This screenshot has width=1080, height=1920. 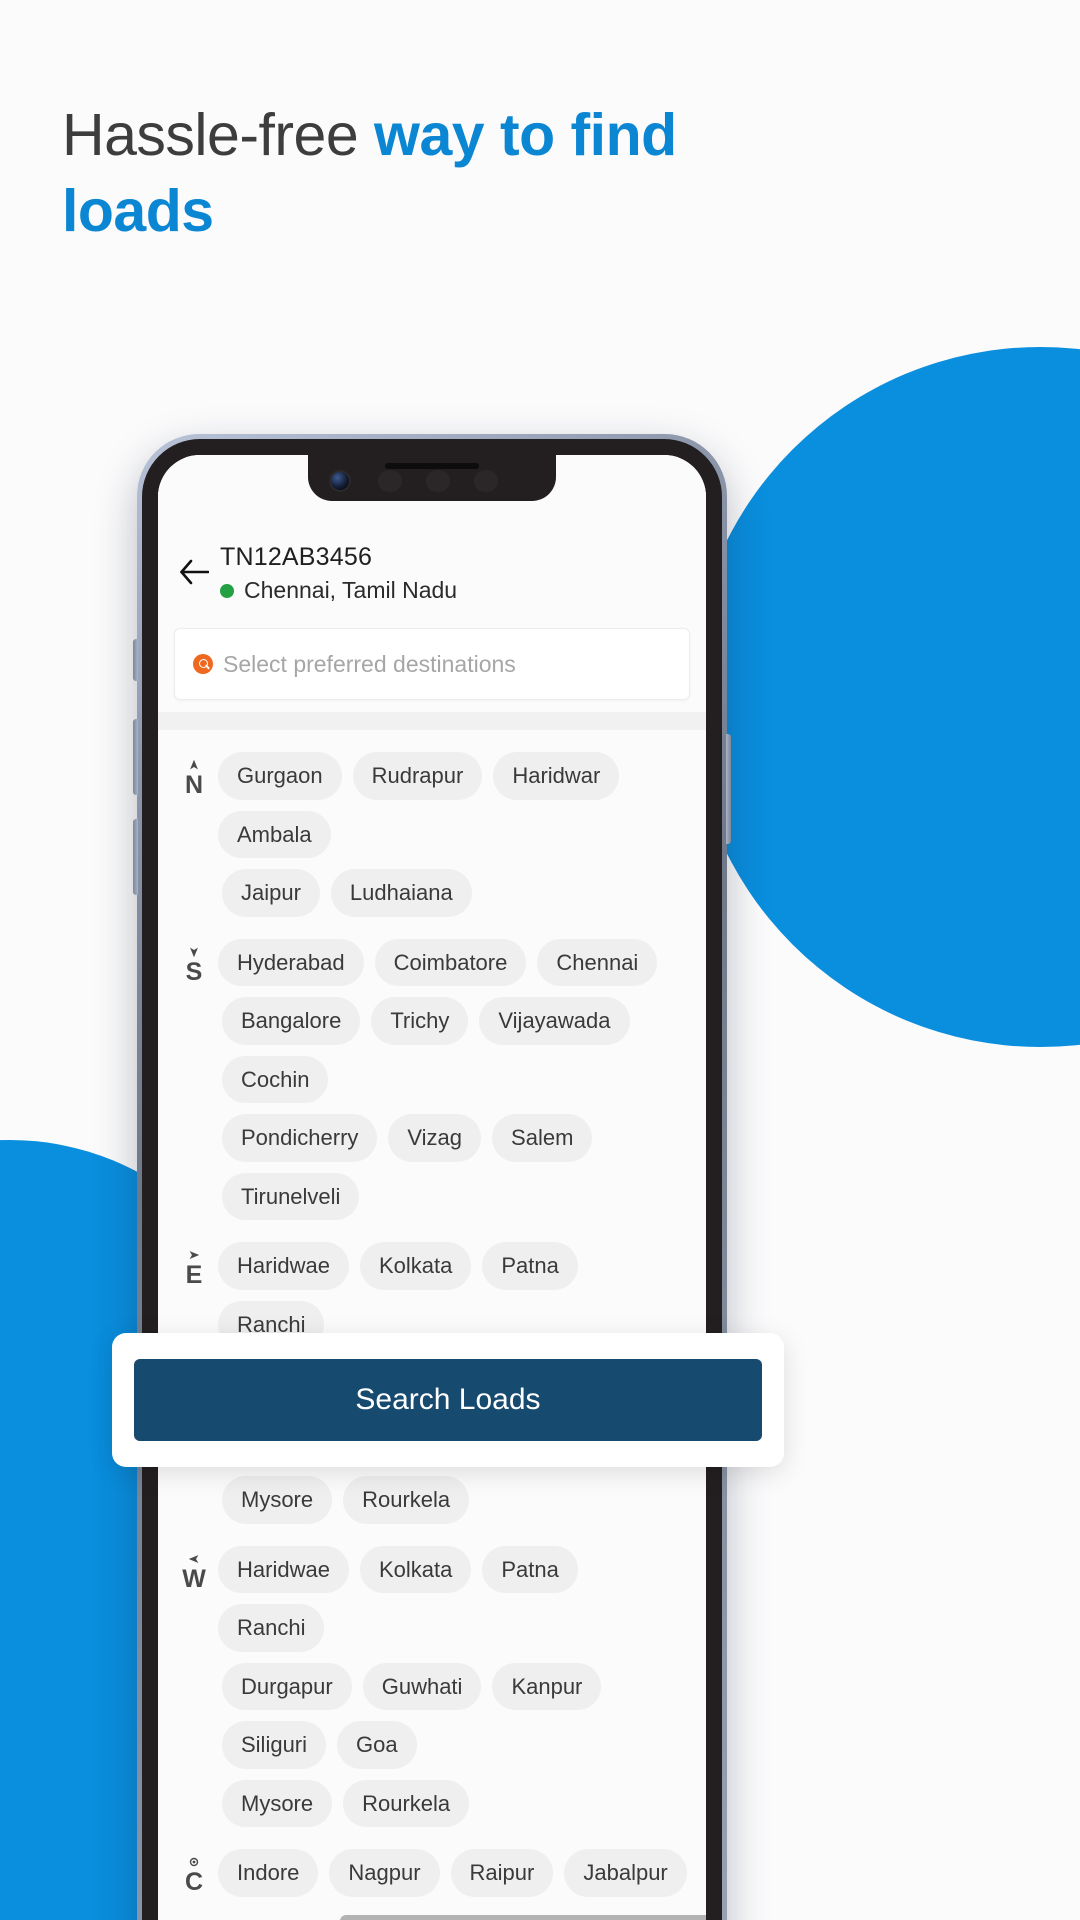 I want to click on phone-mute-switch, so click(x=135, y=660).